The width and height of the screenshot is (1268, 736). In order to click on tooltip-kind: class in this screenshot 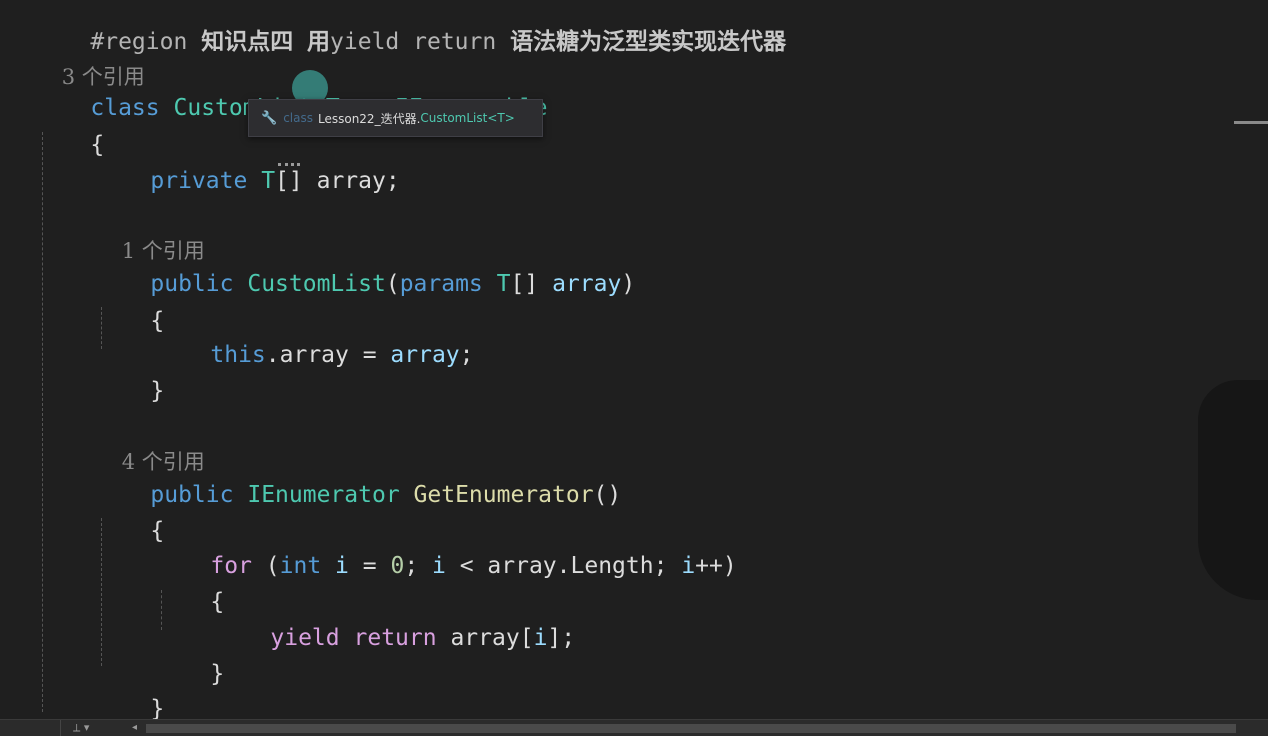, I will do `click(298, 118)`.